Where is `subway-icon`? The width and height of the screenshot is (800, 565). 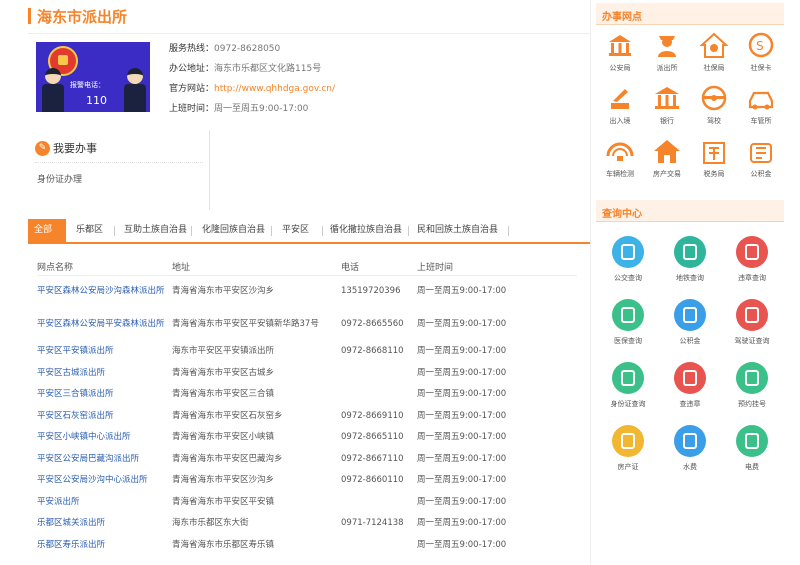 subway-icon is located at coordinates (690, 252).